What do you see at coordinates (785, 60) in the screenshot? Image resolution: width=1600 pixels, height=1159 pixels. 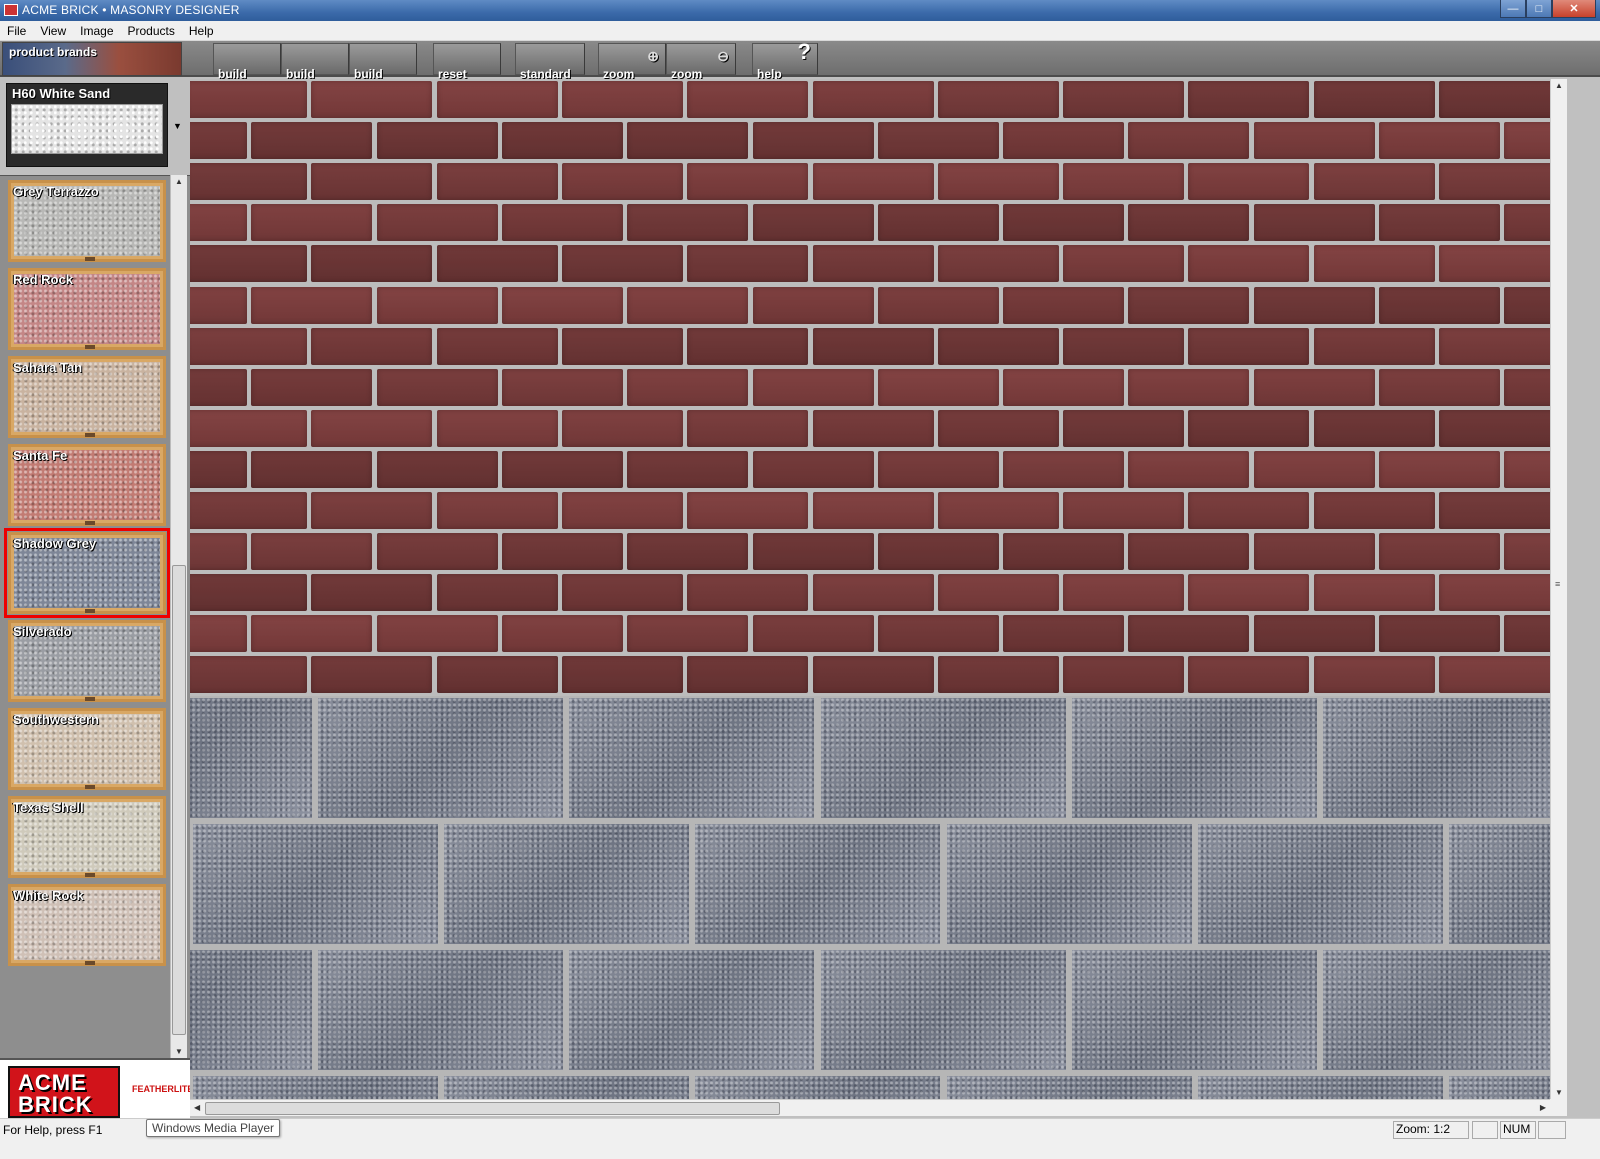 I see `help-button: help ?` at bounding box center [785, 60].